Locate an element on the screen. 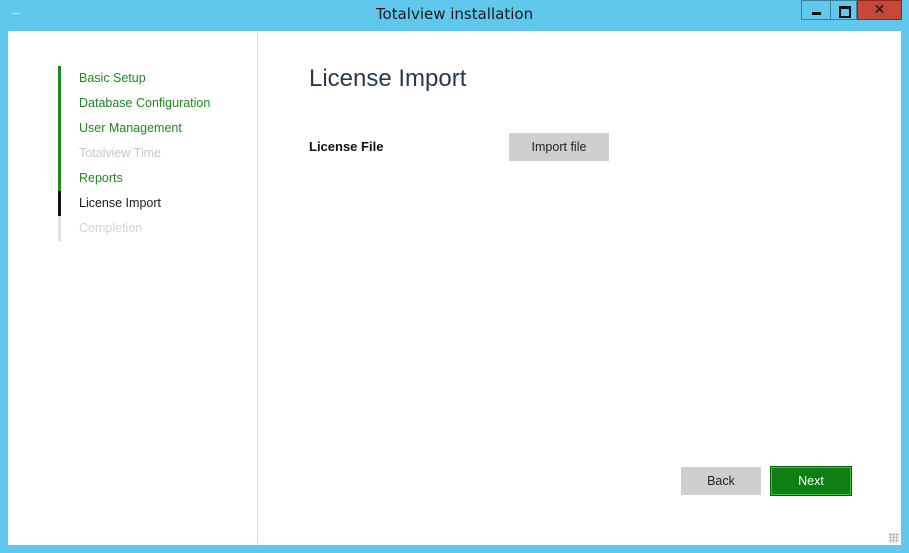 The width and height of the screenshot is (909, 553). window-title: Totalview installation is located at coordinates (454, 14).